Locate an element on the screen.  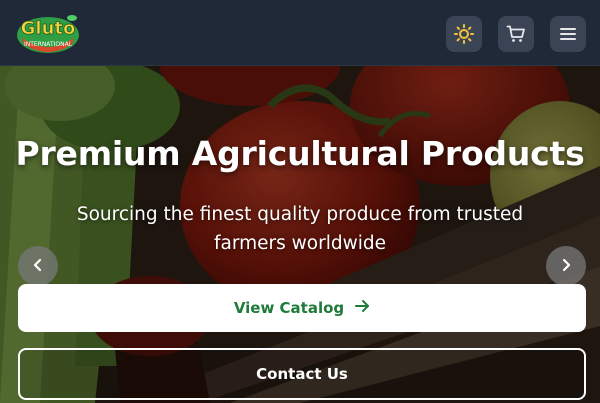
theme-toggle-button is located at coordinates (464, 34).